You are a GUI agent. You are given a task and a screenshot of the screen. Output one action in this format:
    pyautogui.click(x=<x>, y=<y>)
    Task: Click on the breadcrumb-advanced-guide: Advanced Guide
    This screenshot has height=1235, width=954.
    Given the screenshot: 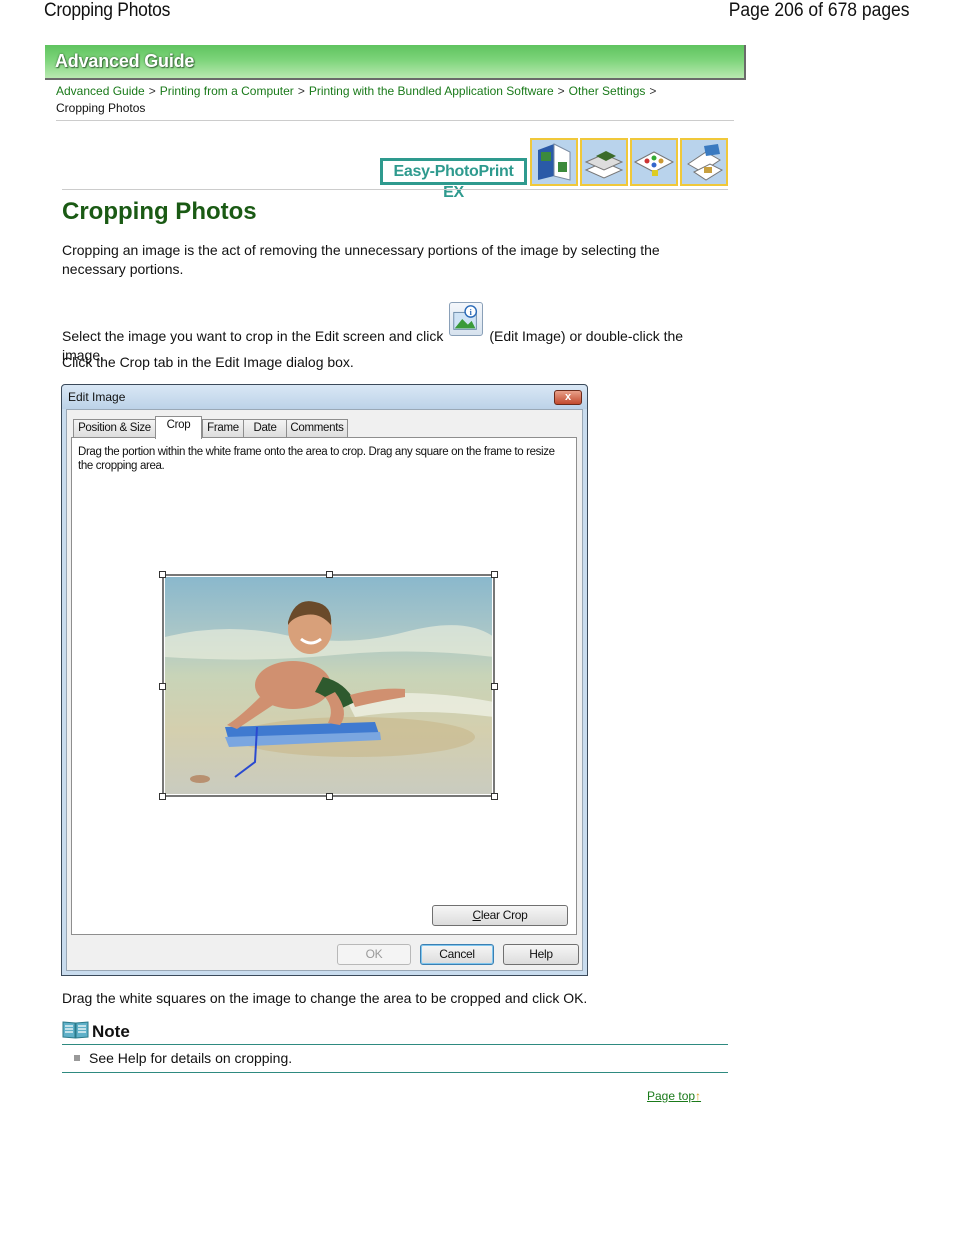 What is the action you would take?
    pyautogui.click(x=100, y=91)
    